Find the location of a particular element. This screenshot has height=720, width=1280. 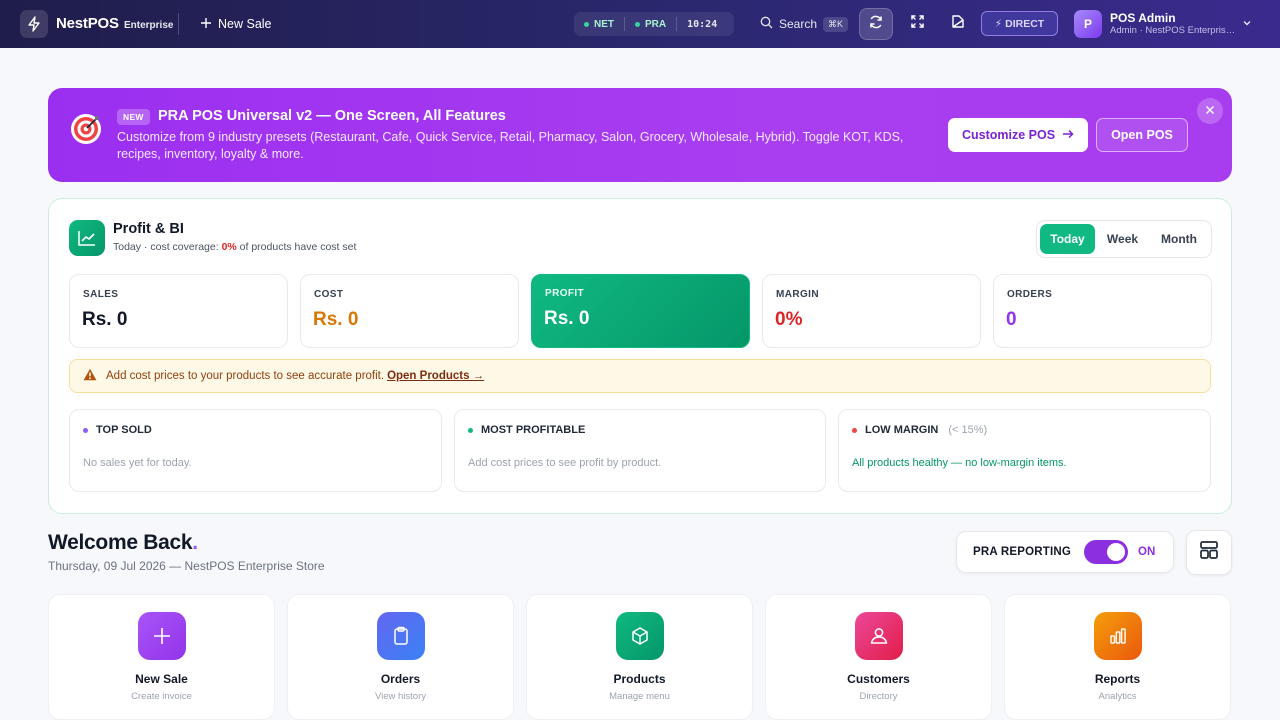

warning-icon is located at coordinates (90, 376).